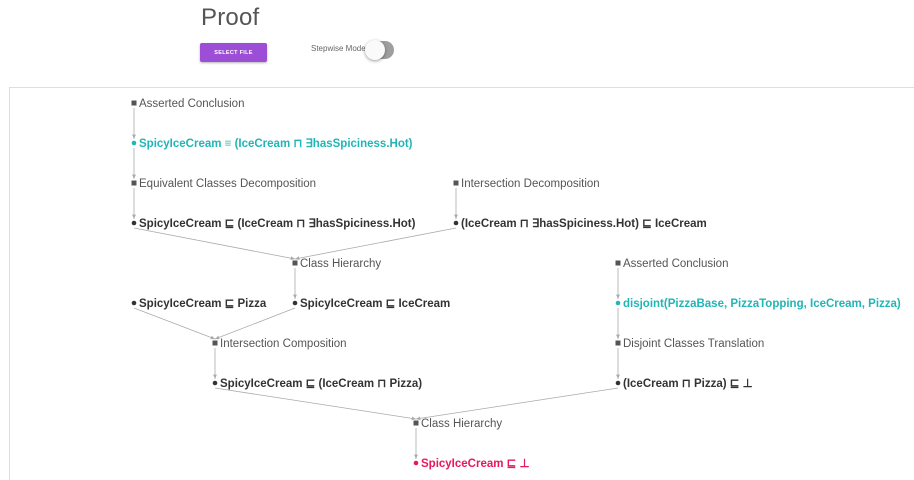  I want to click on conclusion-node: SpicyIceCream ⊑ ⊥, so click(471, 464).